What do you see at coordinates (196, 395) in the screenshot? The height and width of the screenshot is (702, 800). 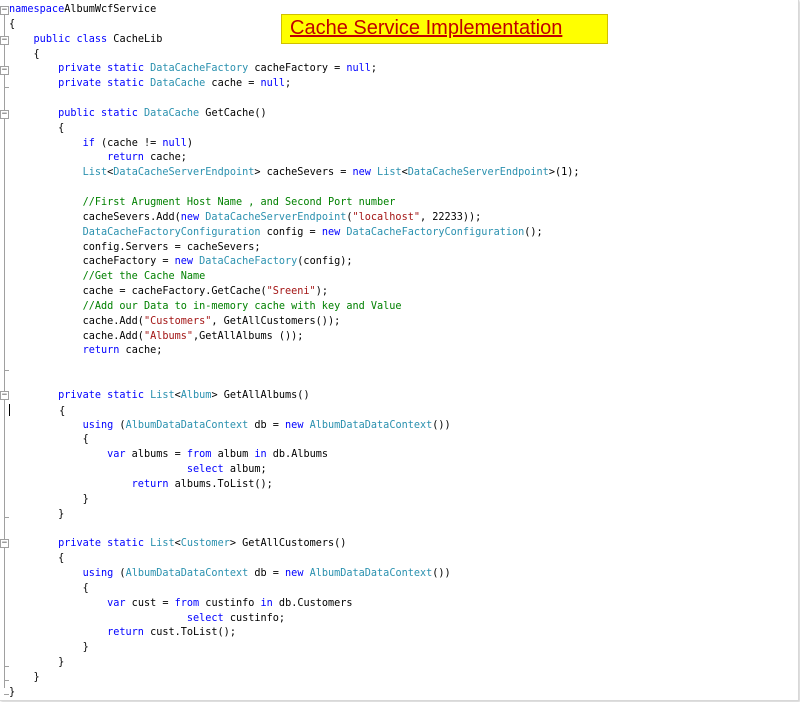 I see `code-token: Album` at bounding box center [196, 395].